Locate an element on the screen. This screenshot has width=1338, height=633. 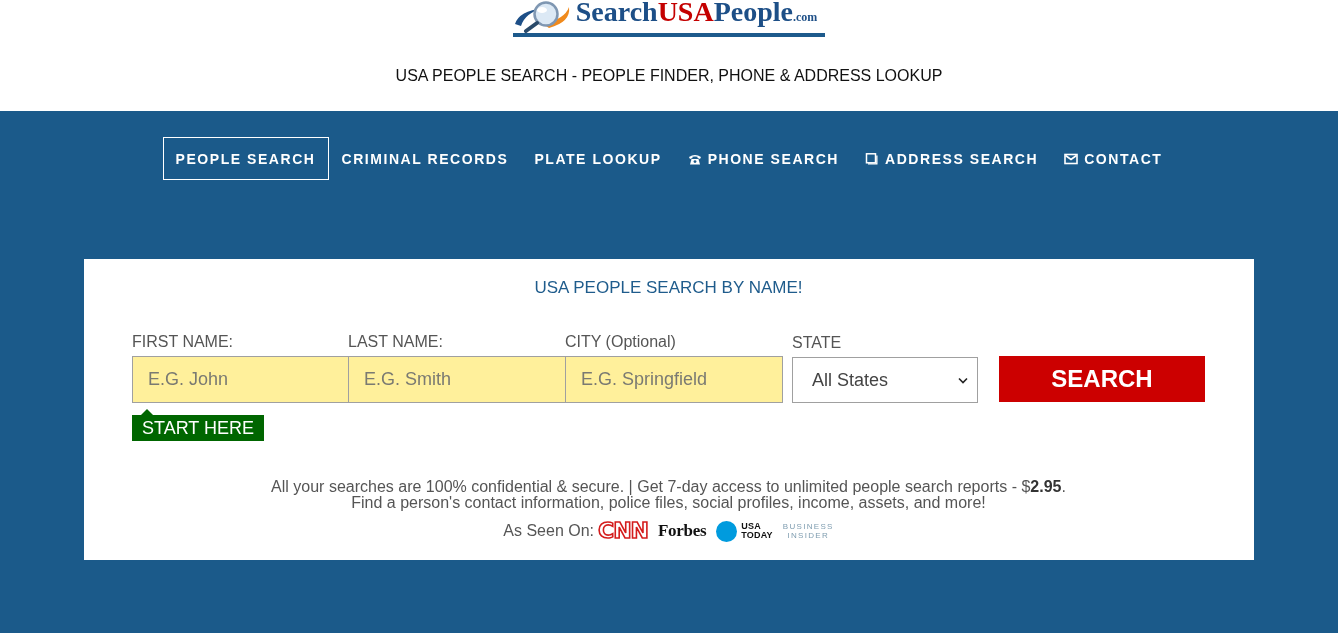
nav-link: CRIMINAL RECORDS is located at coordinates (425, 158).